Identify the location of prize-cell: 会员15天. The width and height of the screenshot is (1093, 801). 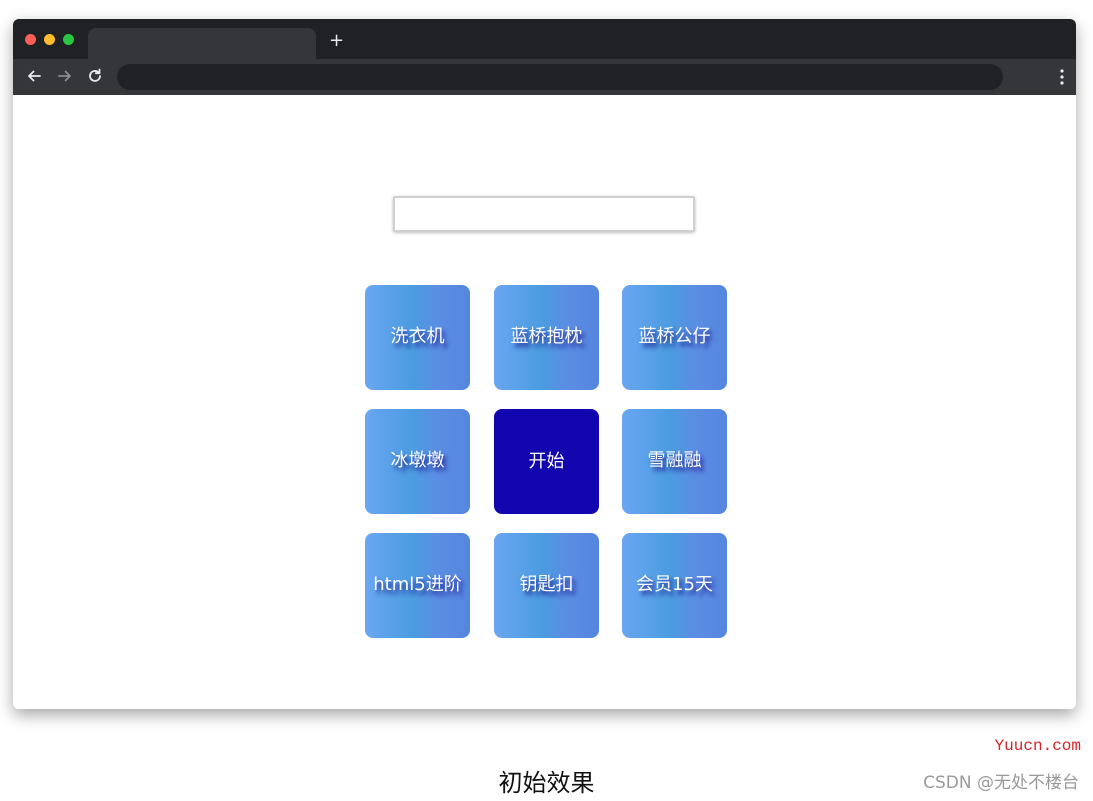
(674, 585).